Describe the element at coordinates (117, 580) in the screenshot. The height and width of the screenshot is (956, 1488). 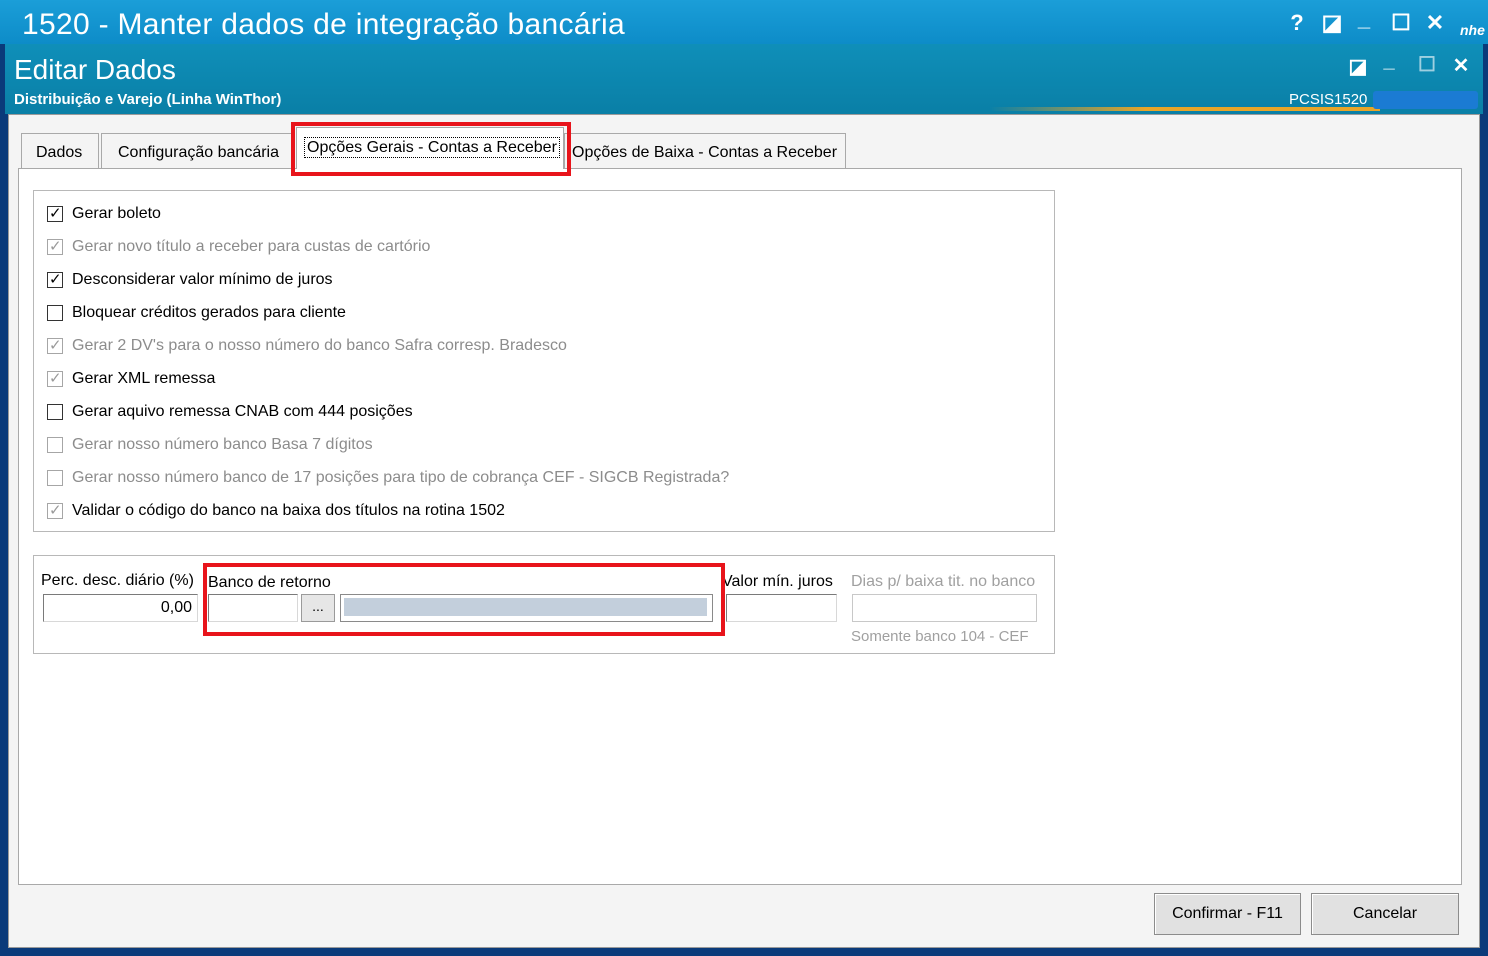
I see `perc-desc-label: Perc. desc. diário (%)` at that location.